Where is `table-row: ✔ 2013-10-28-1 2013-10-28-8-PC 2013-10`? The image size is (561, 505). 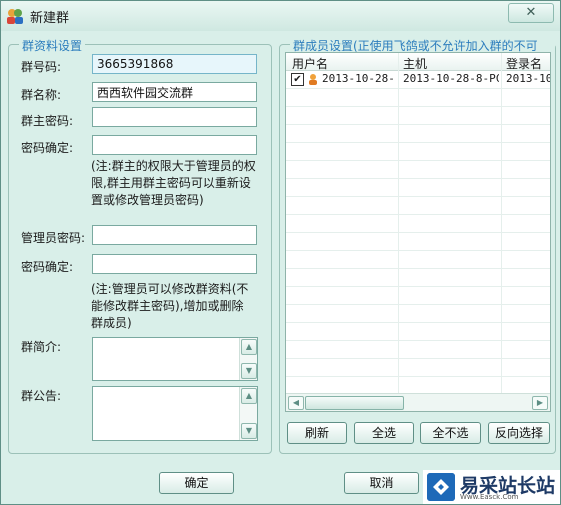
table-row: ✔ 2013-10-28-1 2013-10-28-8-PC 2013-10 is located at coordinates (418, 79).